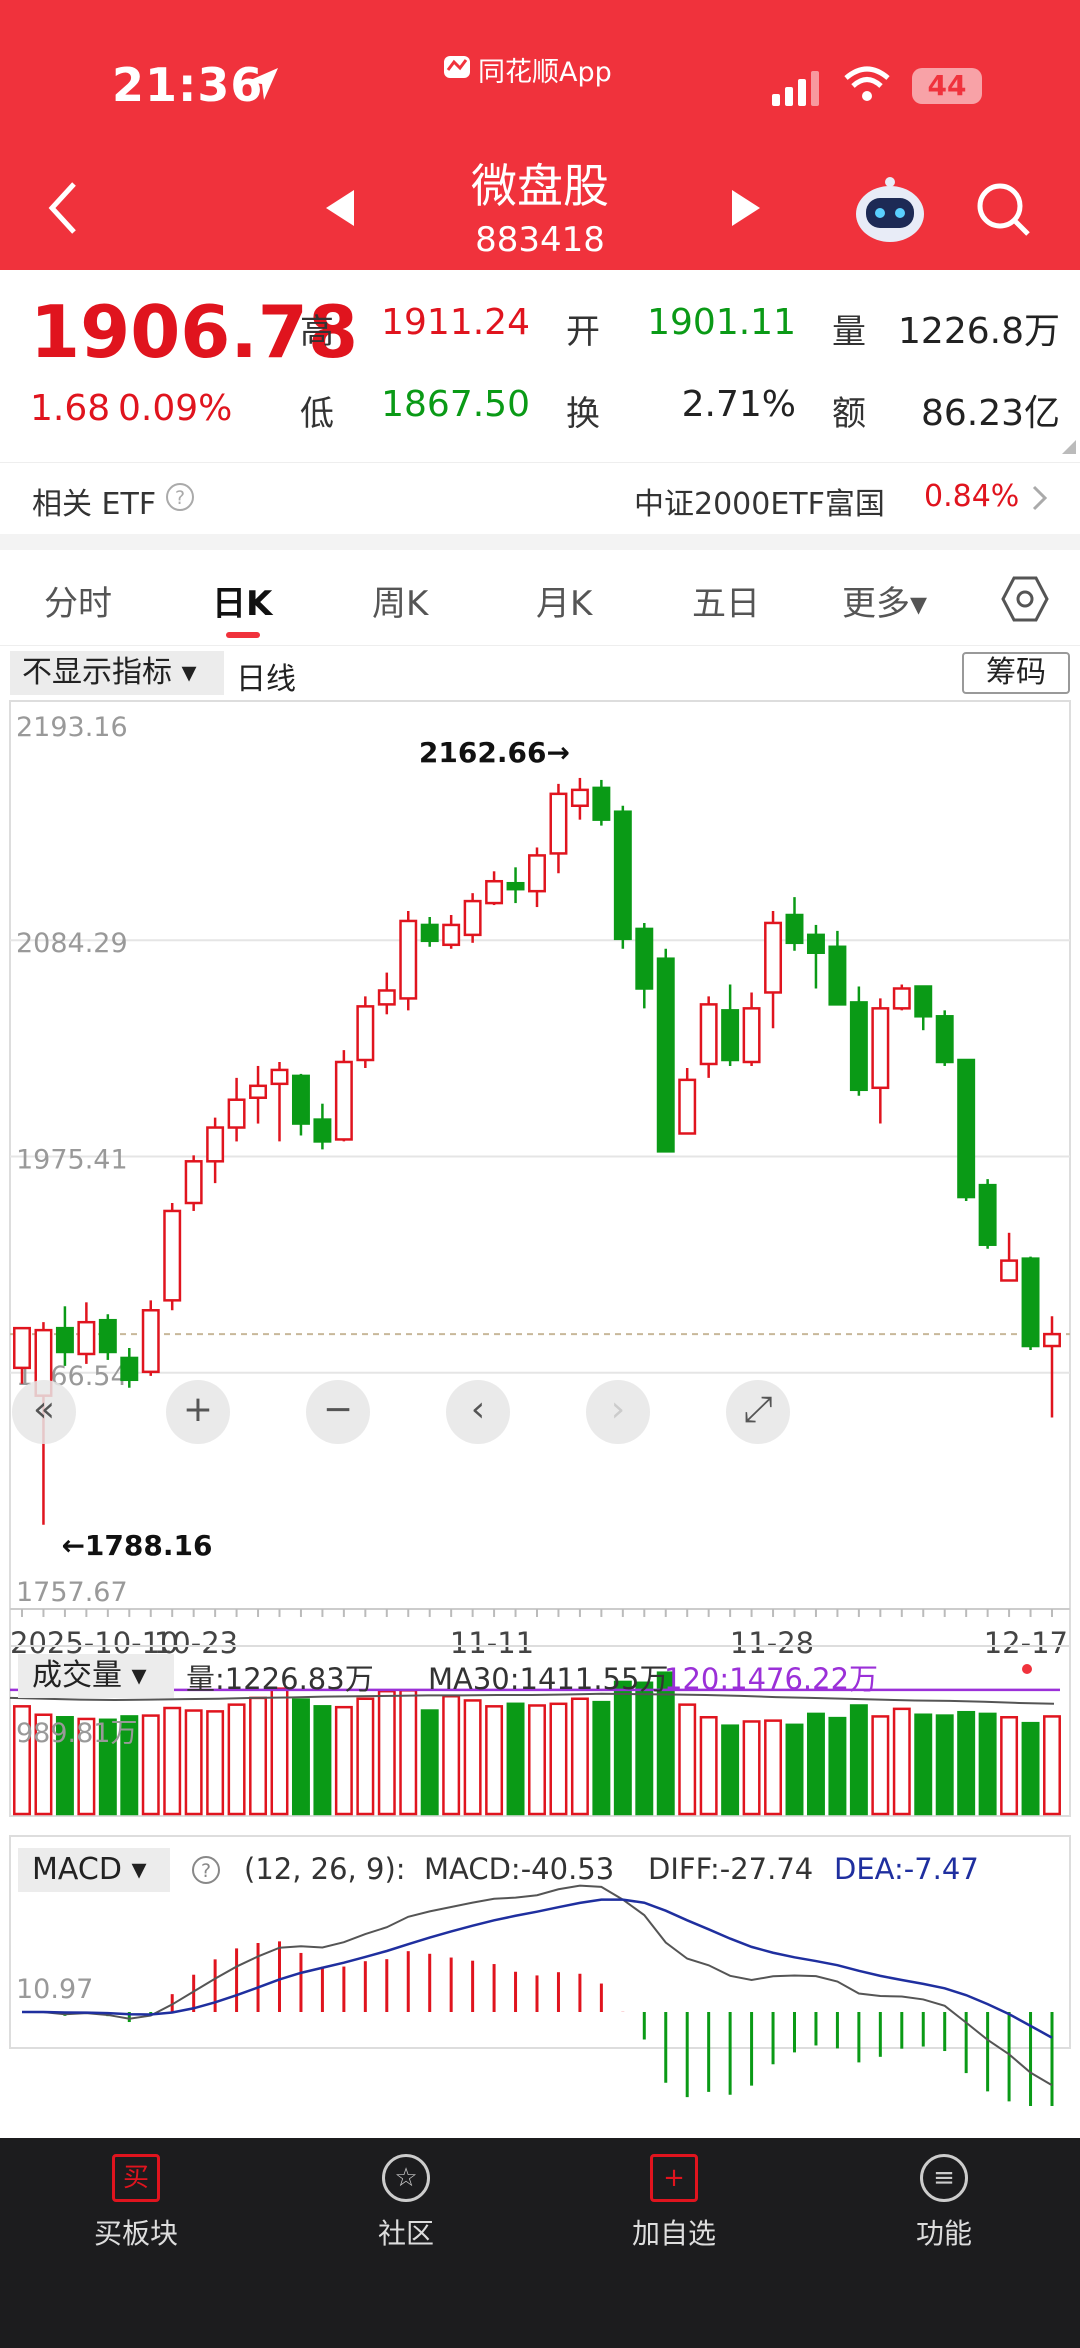 This screenshot has height=2348, width=1080. I want to click on price-change-pct: 0.09%, so click(175, 408).